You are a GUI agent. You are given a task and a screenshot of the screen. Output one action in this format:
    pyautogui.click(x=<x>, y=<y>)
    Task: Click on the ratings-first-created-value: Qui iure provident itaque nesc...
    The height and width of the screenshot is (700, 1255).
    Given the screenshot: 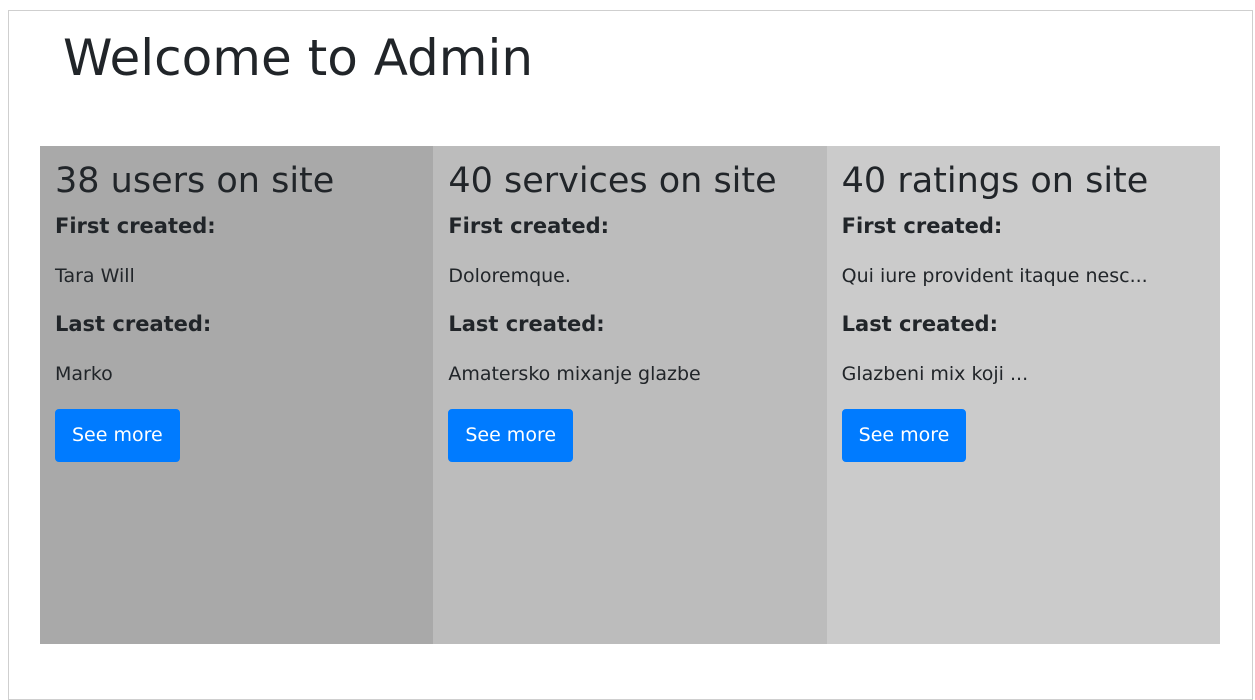 What is the action you would take?
    pyautogui.click(x=994, y=276)
    